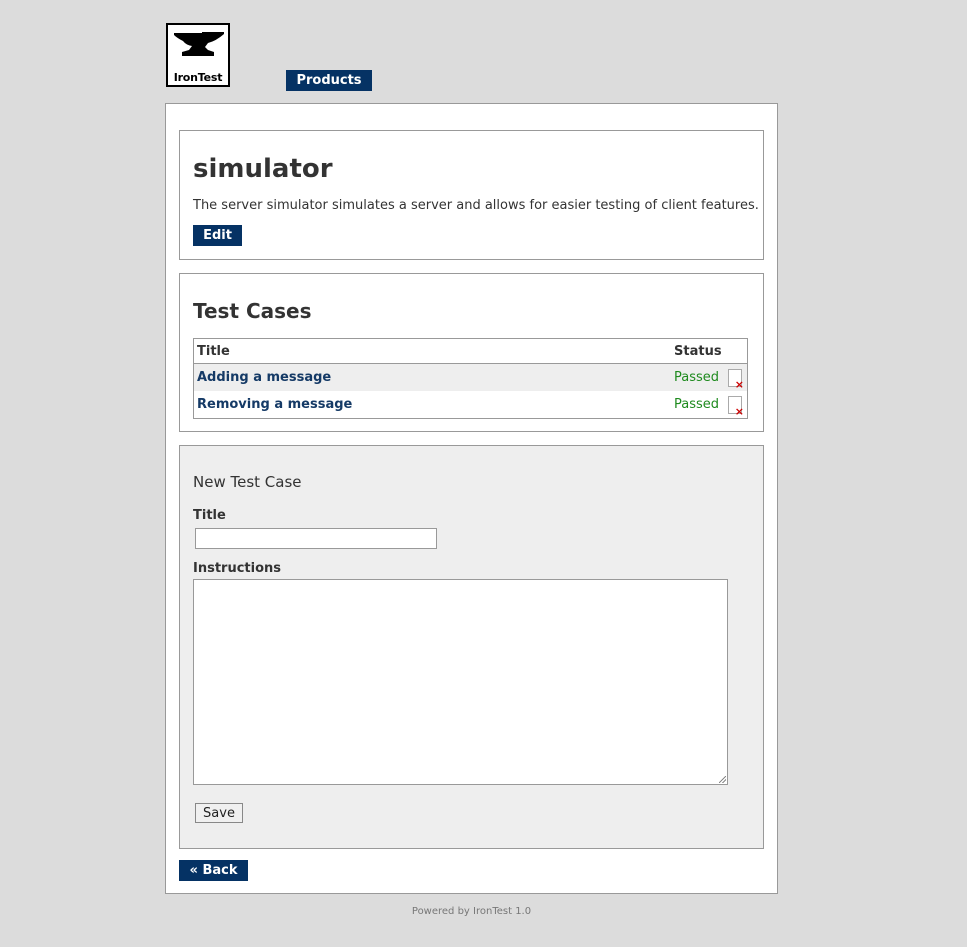 The width and height of the screenshot is (967, 947). What do you see at coordinates (247, 482) in the screenshot?
I see `new-test-case-heading: New Test Case` at bounding box center [247, 482].